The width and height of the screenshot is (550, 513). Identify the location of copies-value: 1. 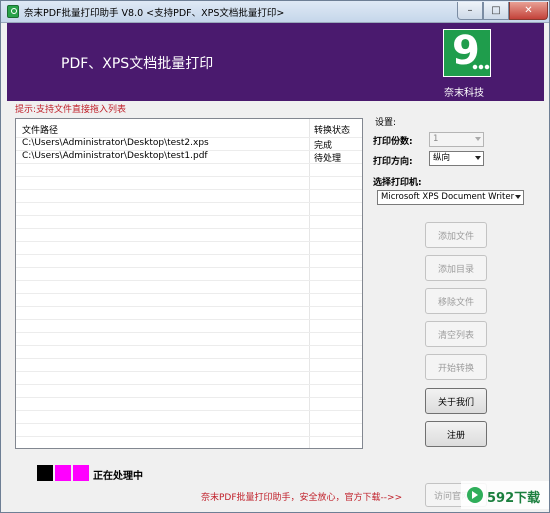
(436, 139).